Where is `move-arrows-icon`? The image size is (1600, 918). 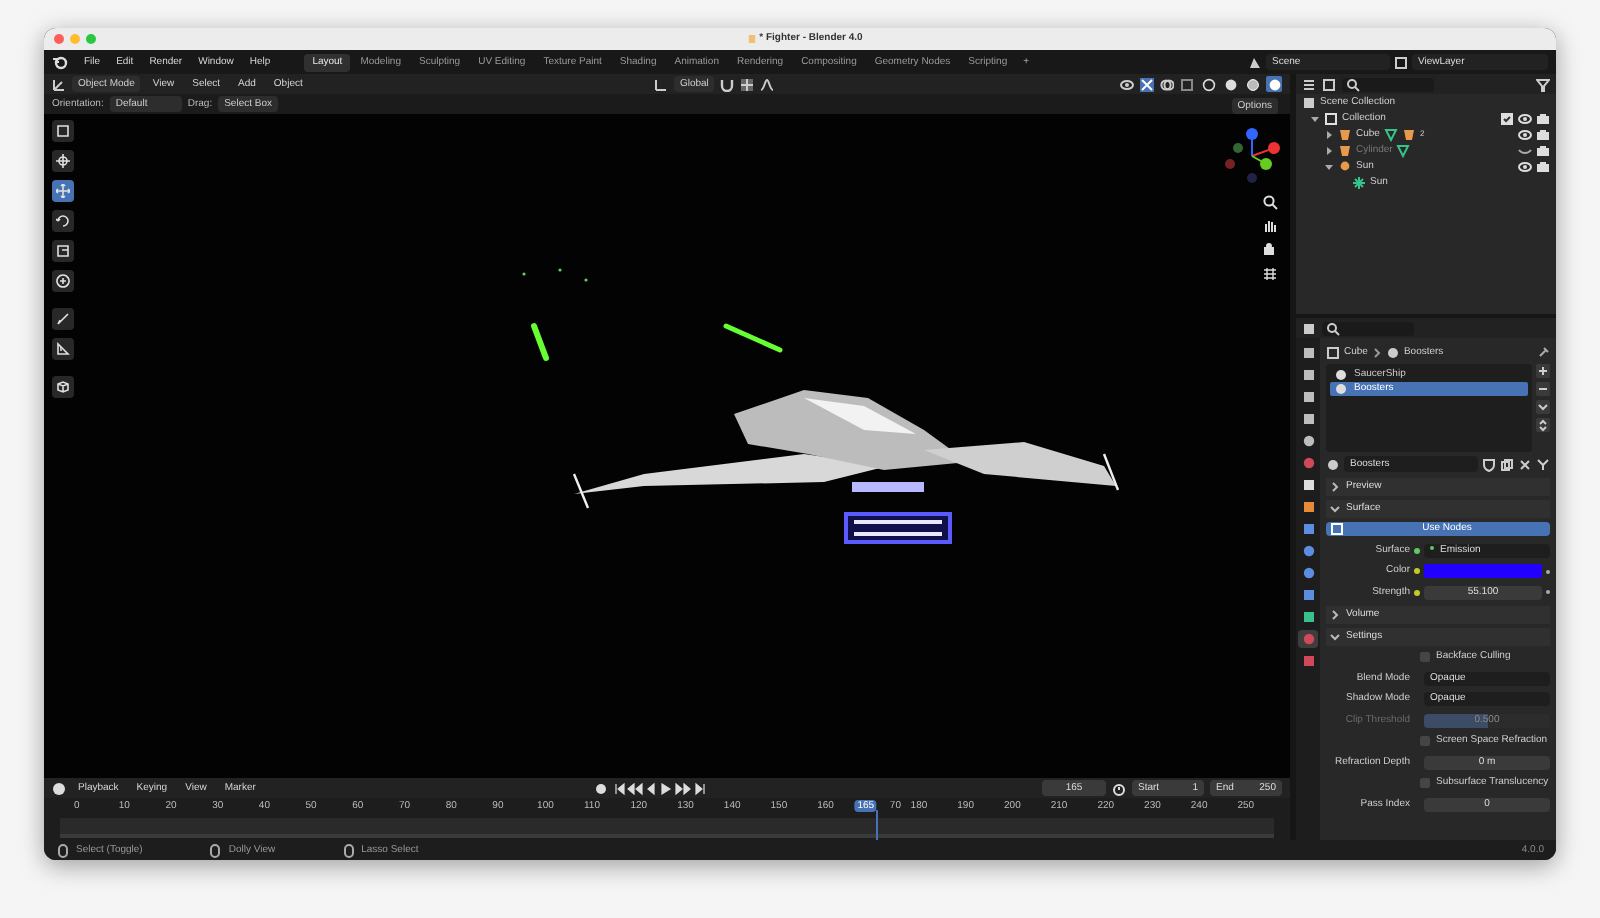
move-arrows-icon is located at coordinates (1543, 425).